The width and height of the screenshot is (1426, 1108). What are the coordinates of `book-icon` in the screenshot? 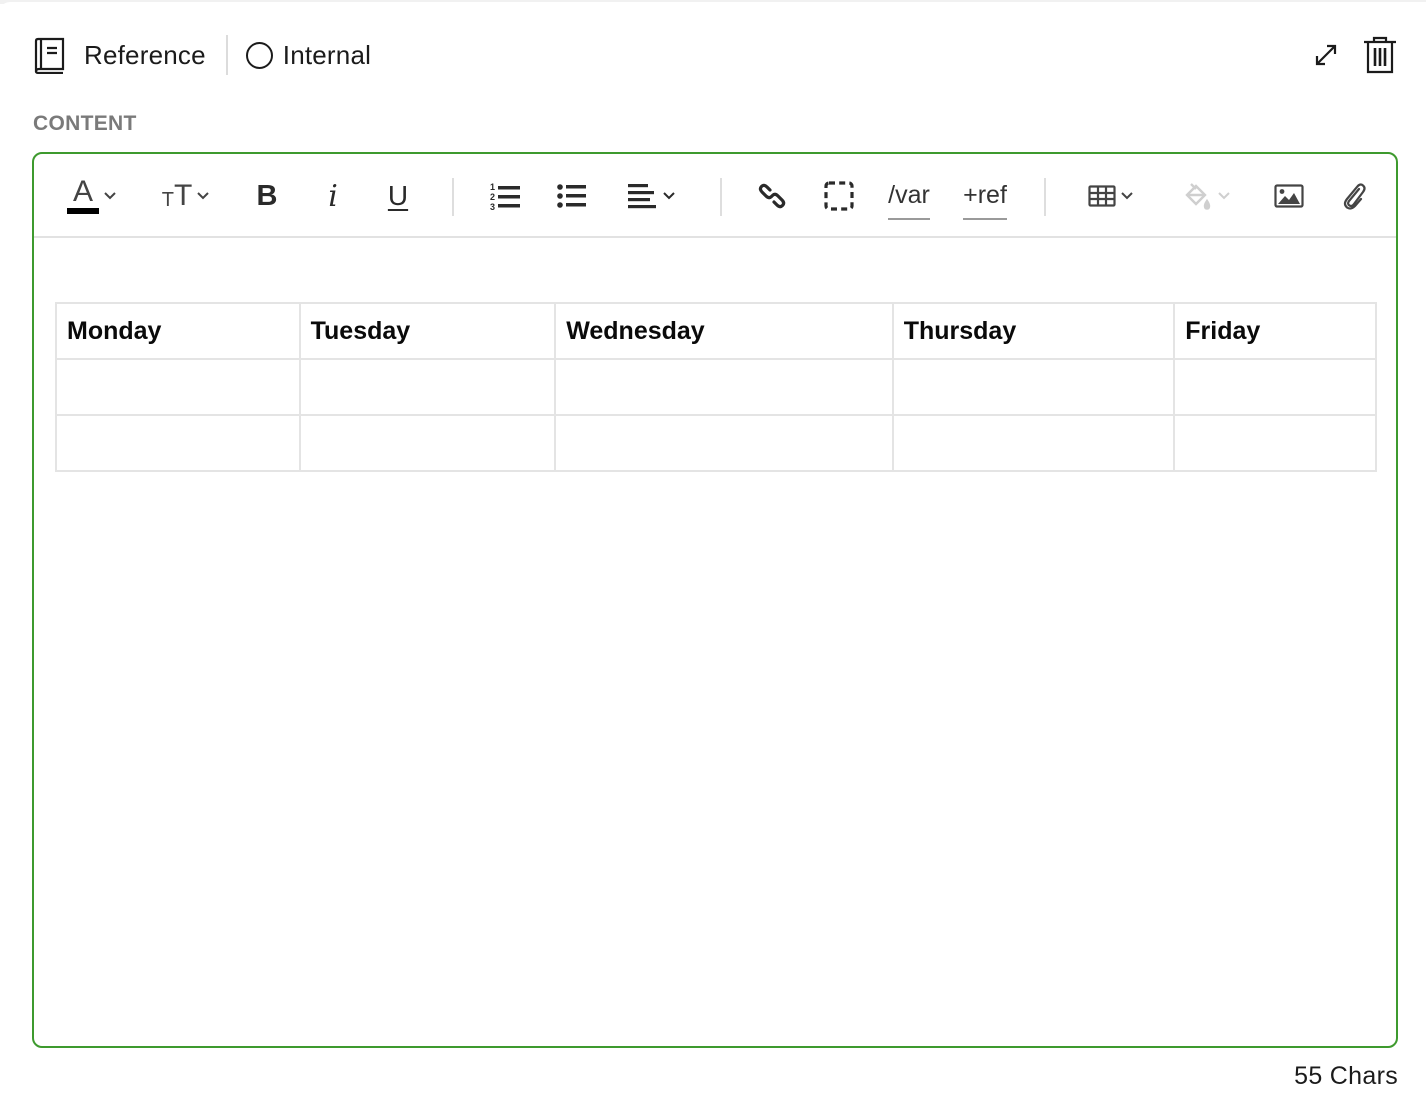 It's located at (49, 55).